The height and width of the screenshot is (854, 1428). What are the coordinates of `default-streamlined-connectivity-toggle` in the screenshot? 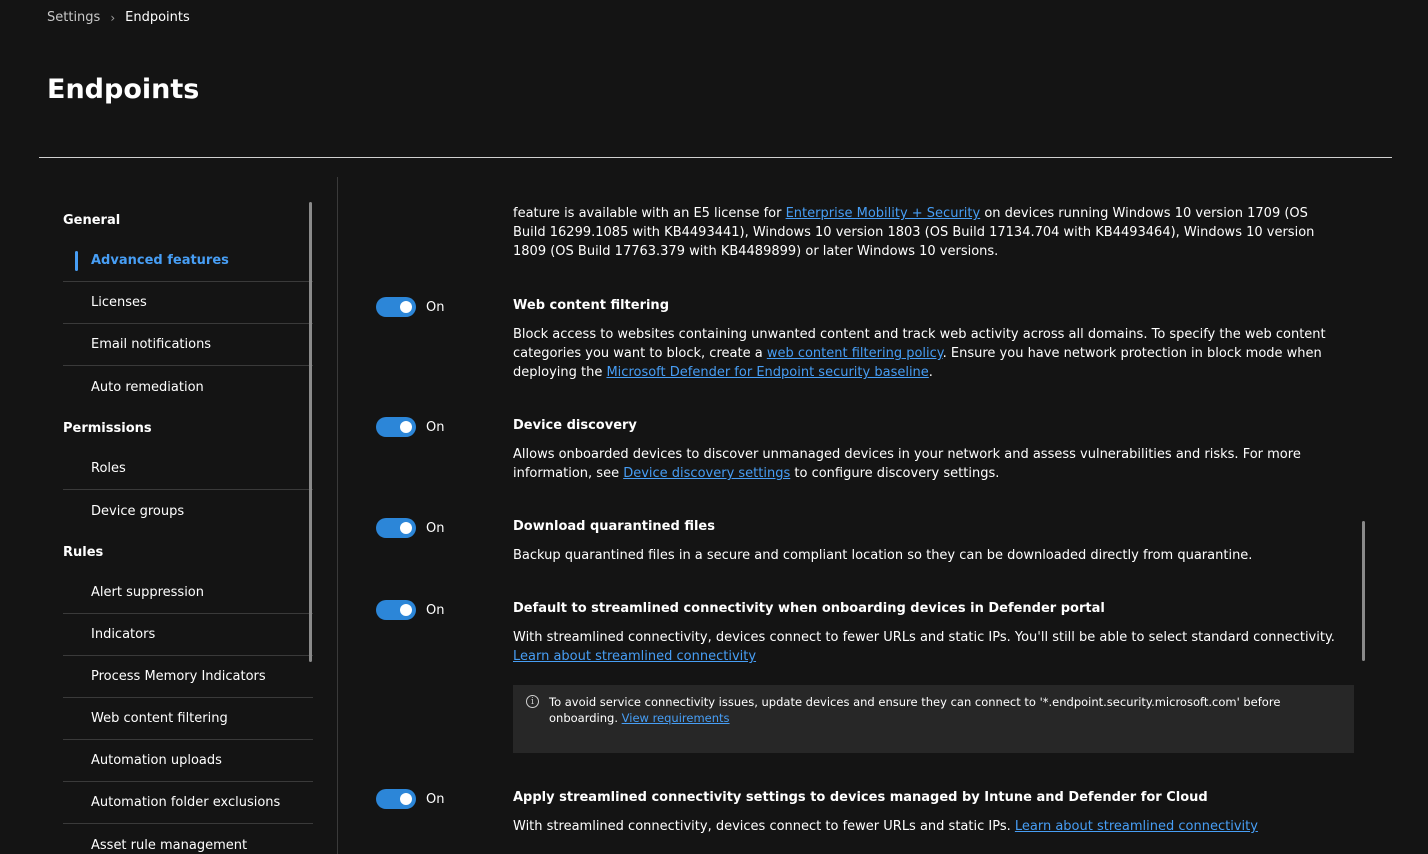 It's located at (396, 610).